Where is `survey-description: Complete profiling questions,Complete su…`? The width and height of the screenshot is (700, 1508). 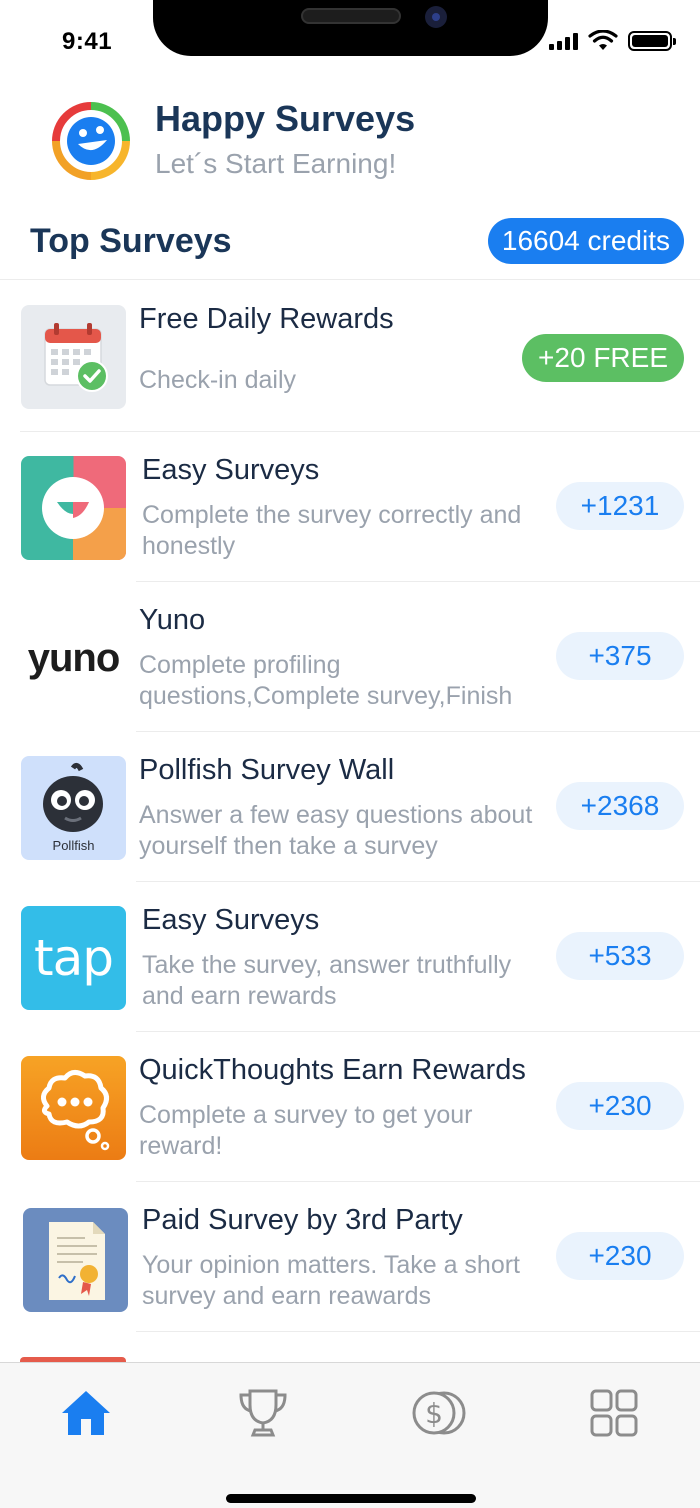 survey-description: Complete profiling questions,Complete su… is located at coordinates (326, 680).